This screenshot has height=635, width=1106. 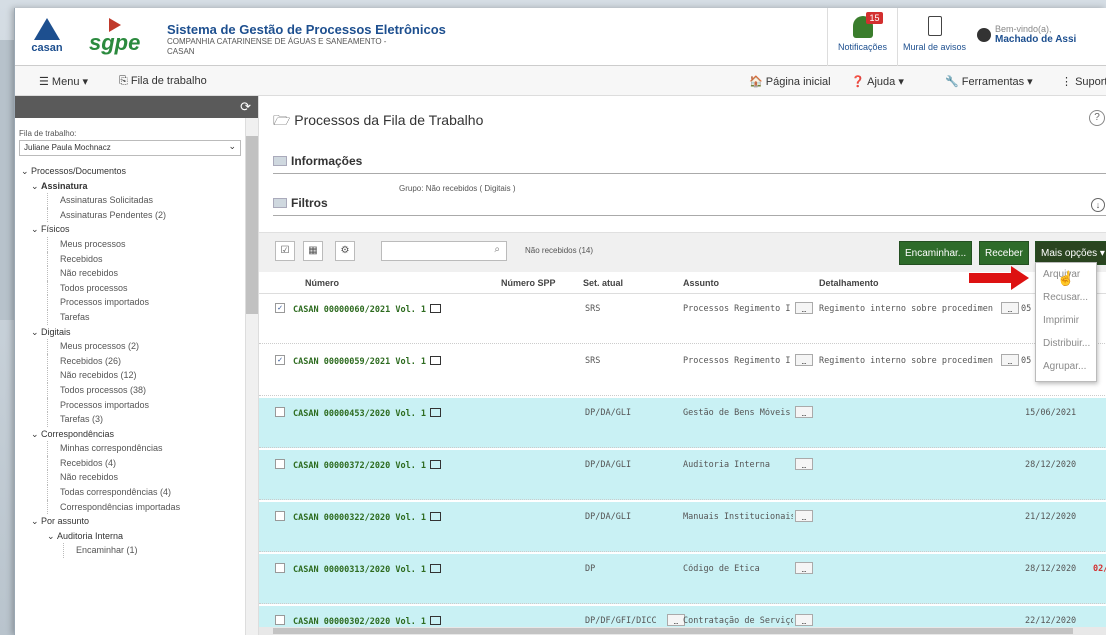 I want to click on info-section-header: Informações, so click(x=689, y=164).